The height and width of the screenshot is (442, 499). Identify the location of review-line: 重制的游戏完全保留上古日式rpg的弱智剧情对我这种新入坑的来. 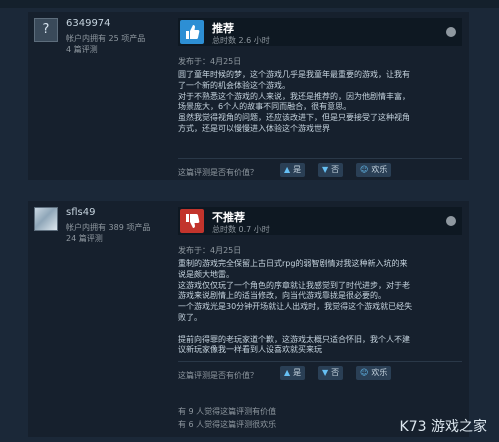
(293, 263).